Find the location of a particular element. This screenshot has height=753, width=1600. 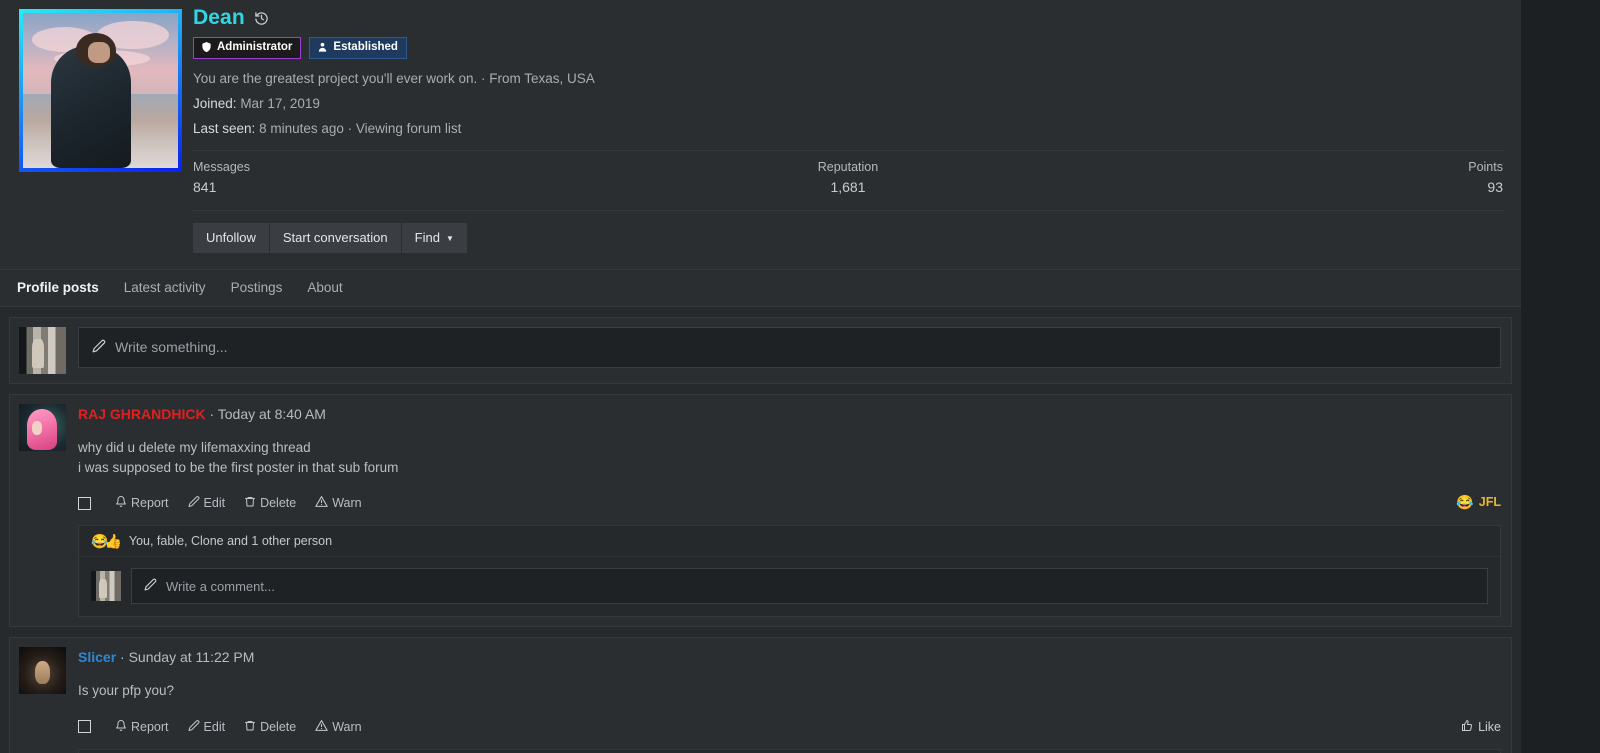

like-reaction-button: Like is located at coordinates (1481, 727).